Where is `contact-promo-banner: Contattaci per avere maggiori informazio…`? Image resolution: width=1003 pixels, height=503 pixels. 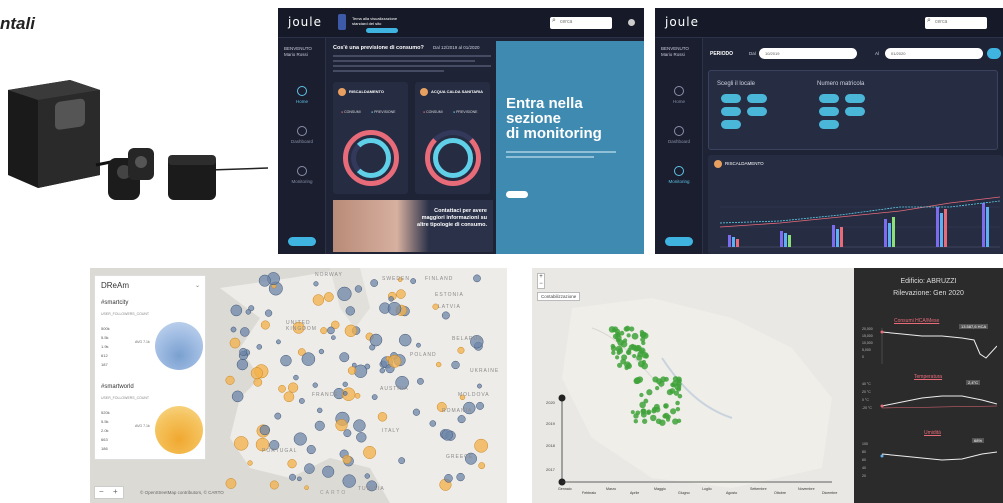
contact-promo-banner: Contattaci per avere maggiori informazio… is located at coordinates (413, 226).